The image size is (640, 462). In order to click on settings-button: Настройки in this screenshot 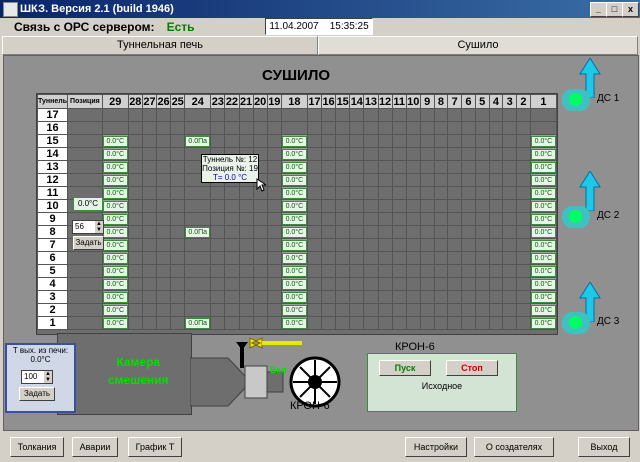, I will do `click(436, 447)`.